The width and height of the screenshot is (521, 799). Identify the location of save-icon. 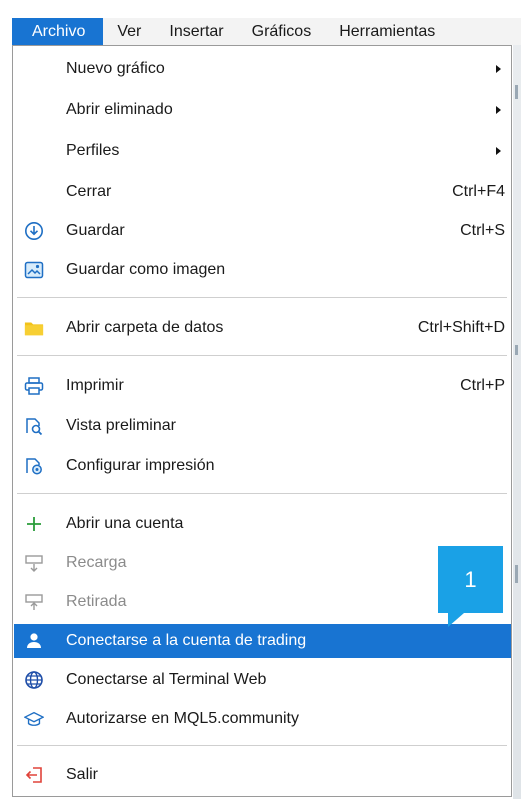
(34, 231).